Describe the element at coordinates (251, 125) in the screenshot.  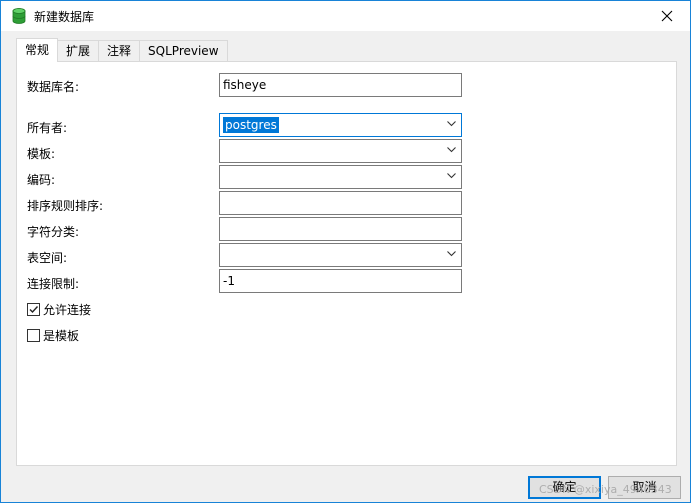
I see `owner-value: postgres` at that location.